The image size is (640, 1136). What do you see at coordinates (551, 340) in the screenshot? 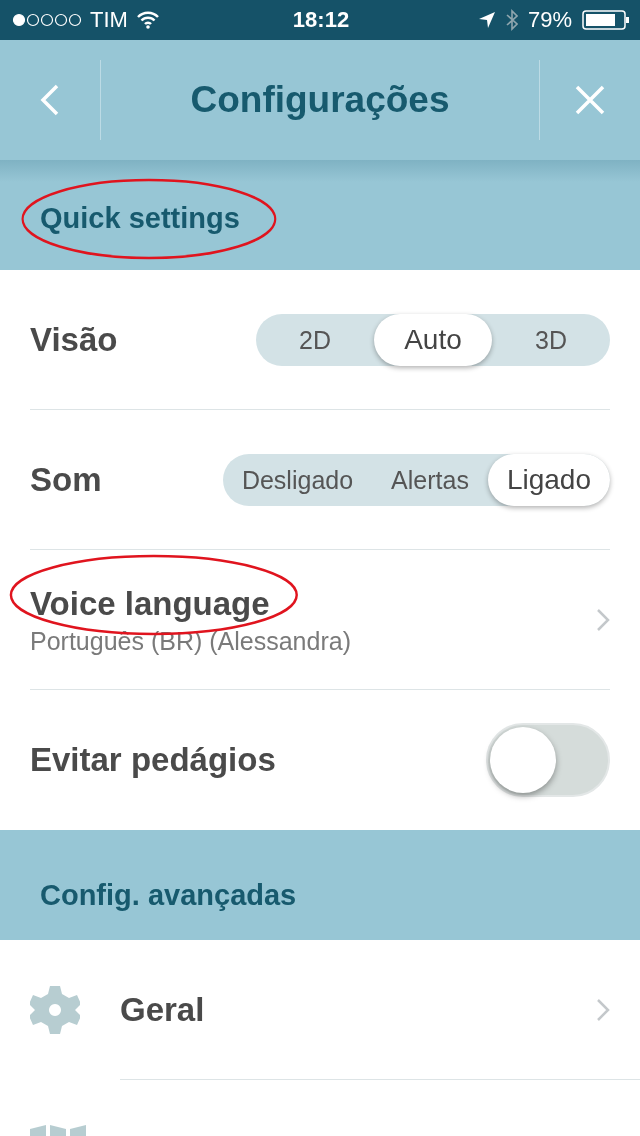
I see `segment-option: 3D` at bounding box center [551, 340].